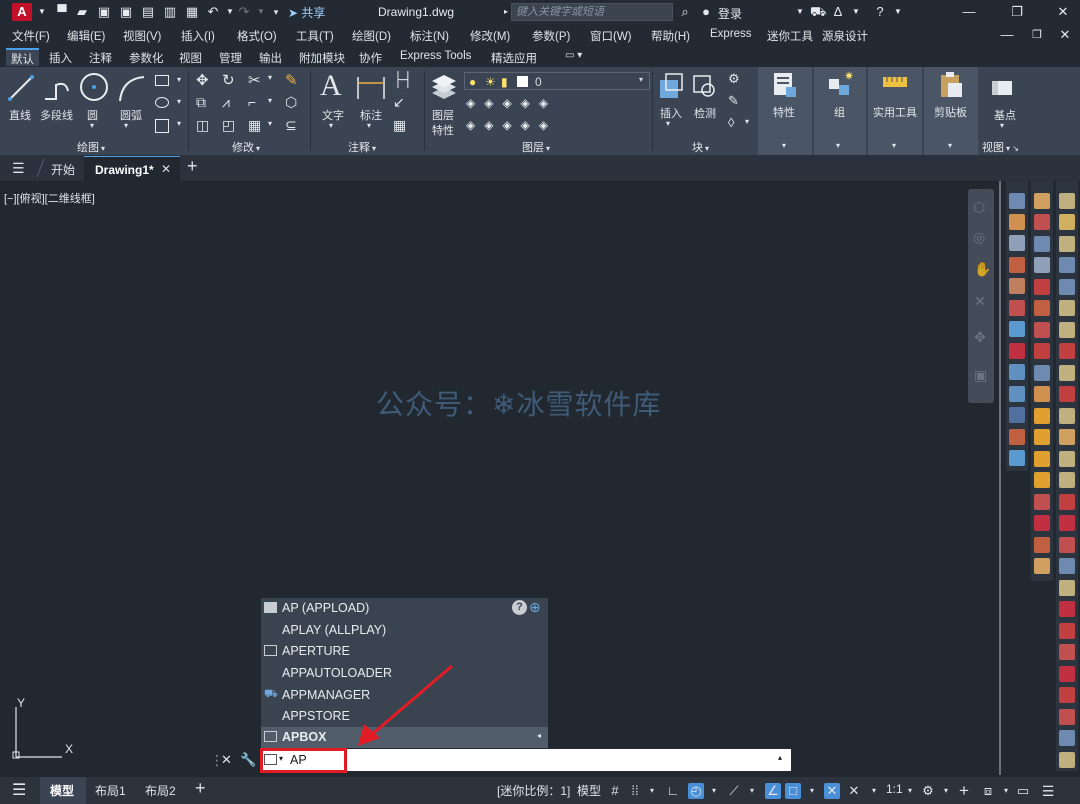 The height and width of the screenshot is (804, 1080). What do you see at coordinates (62, 12) in the screenshot?
I see `new-file-icon: ▀` at bounding box center [62, 12].